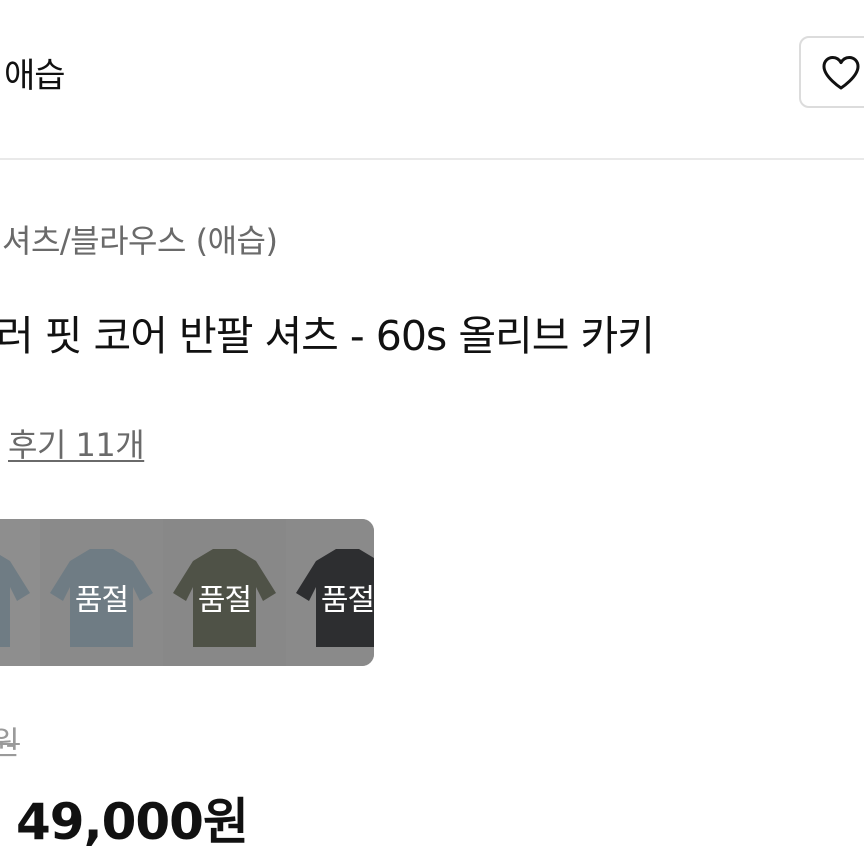 The width and height of the screenshot is (864, 864). What do you see at coordinates (76, 443) in the screenshot?
I see `review-count-link: 후기 11개` at bounding box center [76, 443].